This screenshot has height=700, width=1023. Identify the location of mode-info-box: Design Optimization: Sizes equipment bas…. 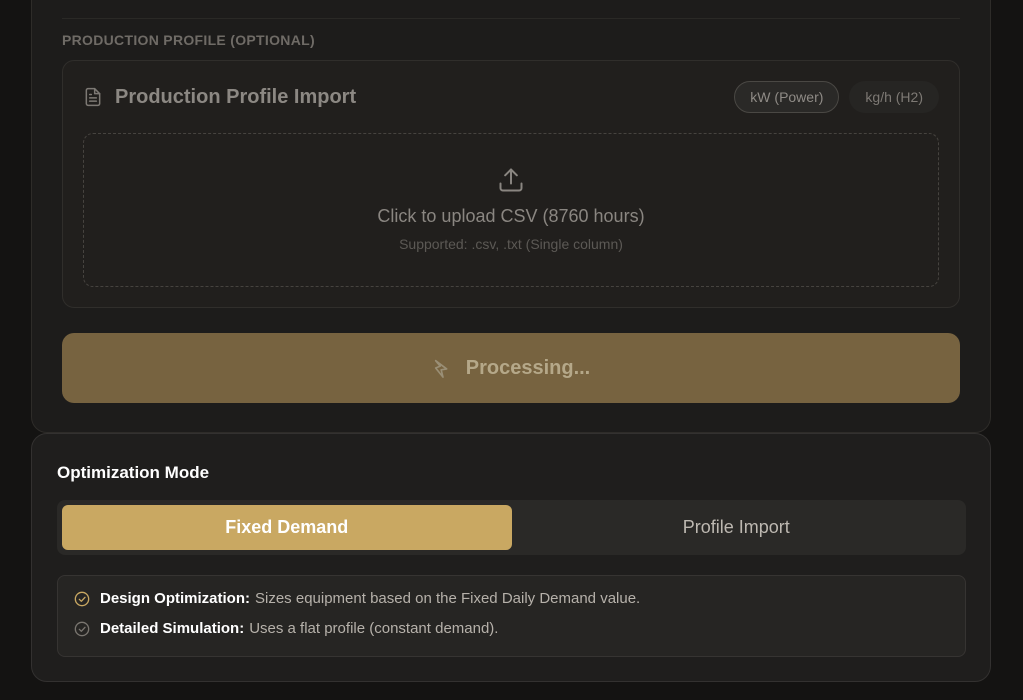
(511, 616).